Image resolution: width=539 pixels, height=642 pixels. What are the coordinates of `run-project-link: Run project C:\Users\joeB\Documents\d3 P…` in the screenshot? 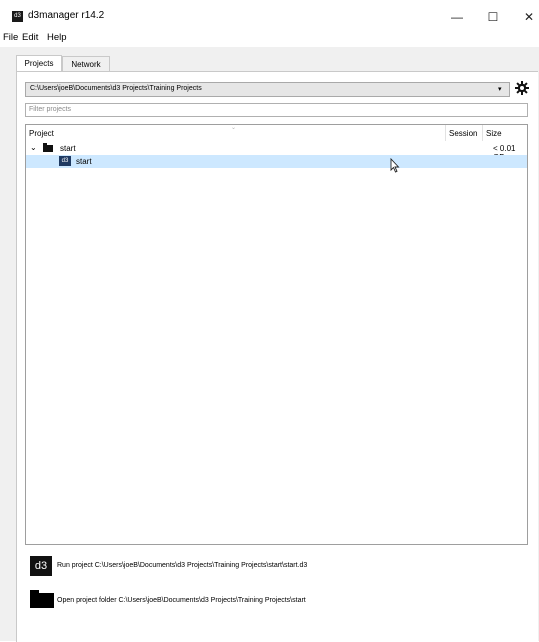 It's located at (182, 565).